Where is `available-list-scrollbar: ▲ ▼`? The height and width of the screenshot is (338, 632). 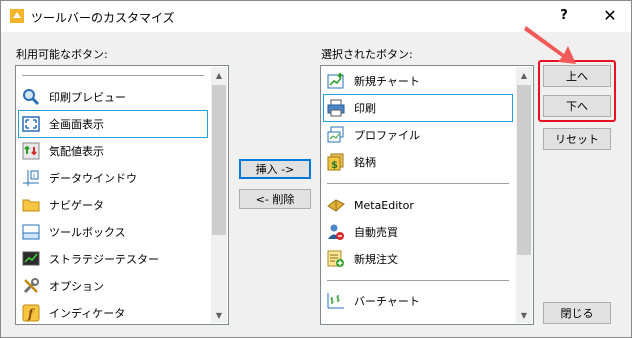
available-list-scrollbar: ▲ ▼ is located at coordinates (219, 195).